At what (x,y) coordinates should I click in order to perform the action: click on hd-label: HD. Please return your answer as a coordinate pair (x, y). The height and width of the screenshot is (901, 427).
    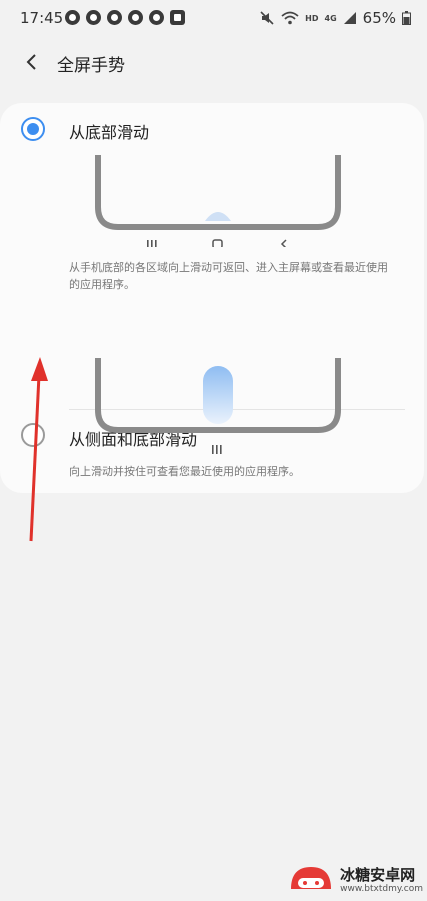
    Looking at the image, I should click on (312, 18).